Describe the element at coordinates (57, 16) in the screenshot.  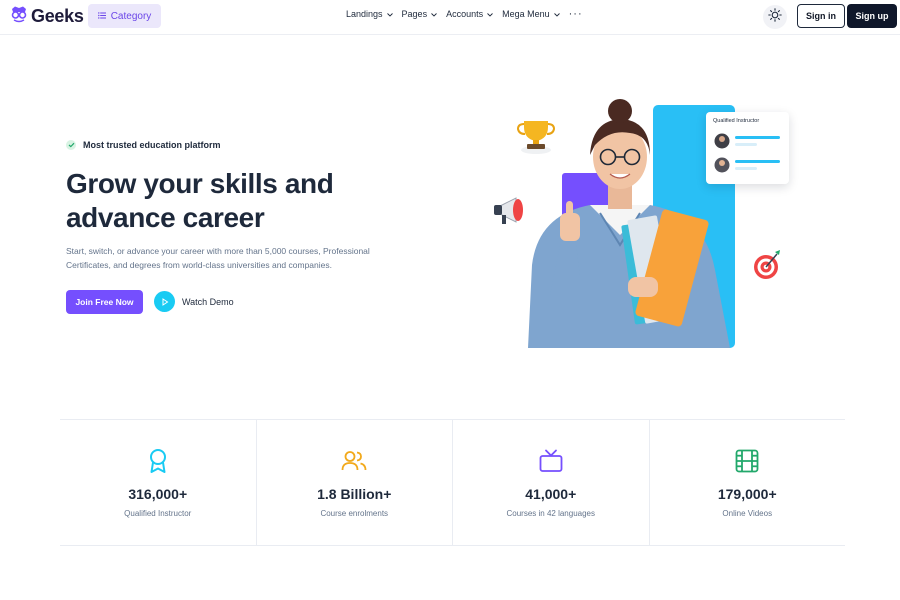
I see `brand-name: Geeks` at that location.